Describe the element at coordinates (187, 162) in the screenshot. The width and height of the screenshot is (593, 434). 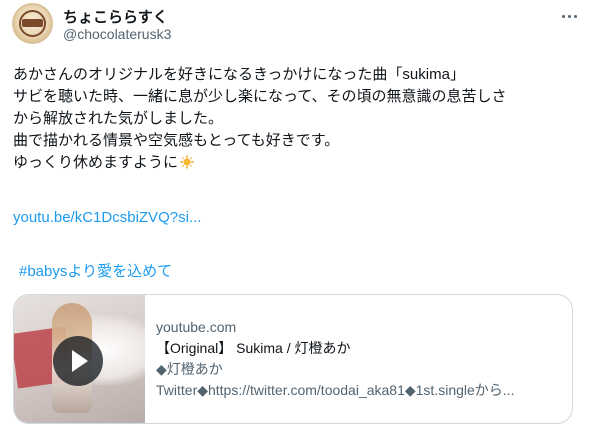
I see `sun-emoji-icon` at that location.